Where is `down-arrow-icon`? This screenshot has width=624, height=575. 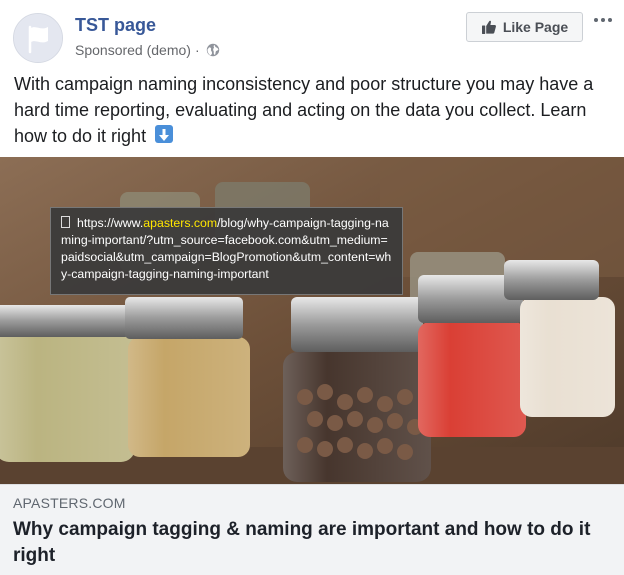 down-arrow-icon is located at coordinates (164, 134).